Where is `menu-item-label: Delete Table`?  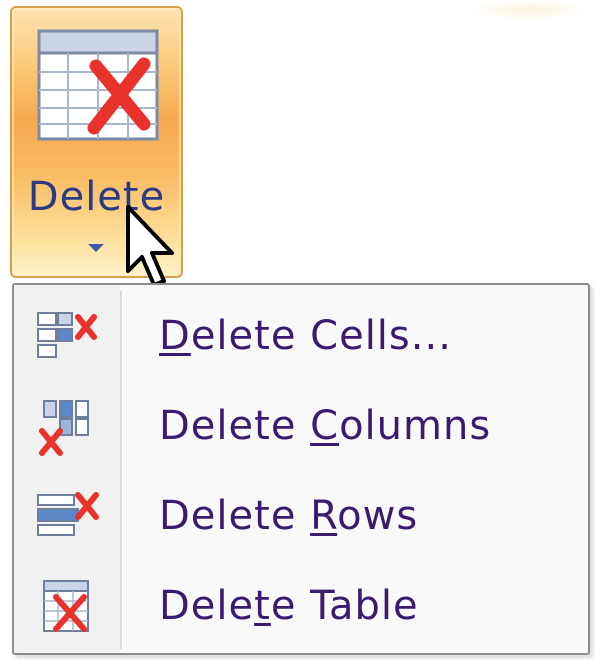 menu-item-label: Delete Table is located at coordinates (289, 606).